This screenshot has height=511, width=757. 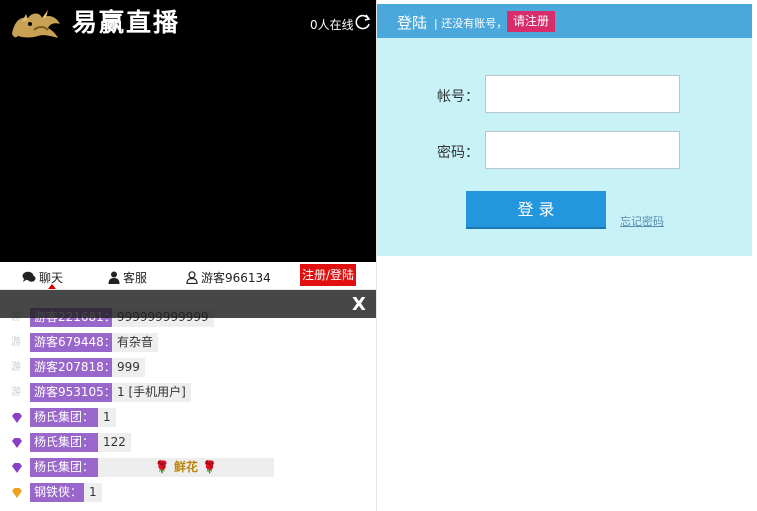 I want to click on refresh-icon, so click(x=363, y=22).